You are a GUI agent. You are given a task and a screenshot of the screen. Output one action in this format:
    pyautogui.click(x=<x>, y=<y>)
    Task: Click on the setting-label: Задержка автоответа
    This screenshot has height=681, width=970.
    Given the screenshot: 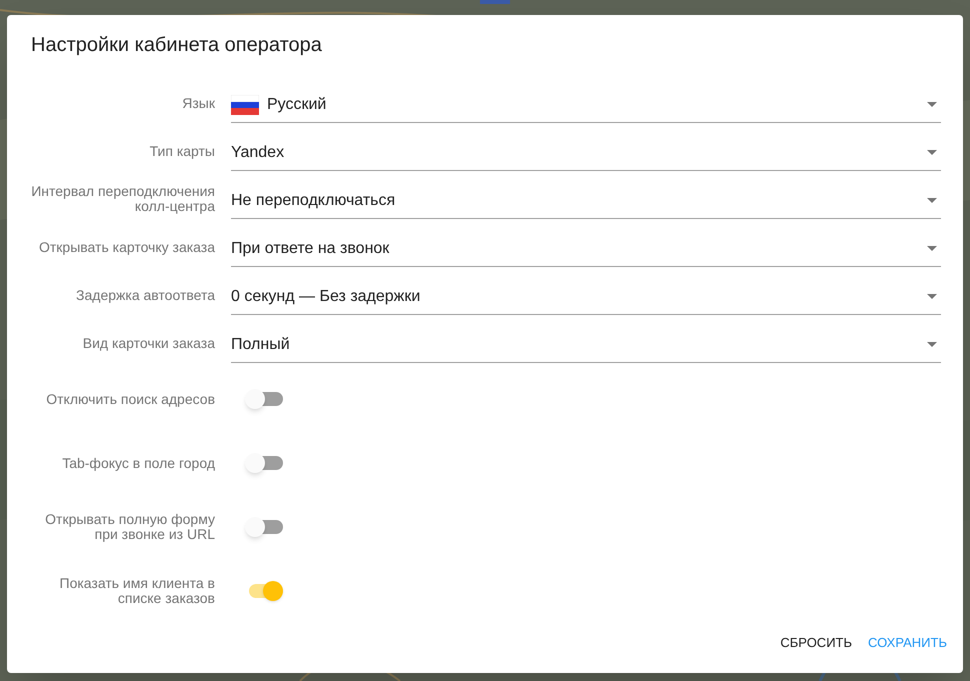 What is the action you would take?
    pyautogui.click(x=145, y=295)
    